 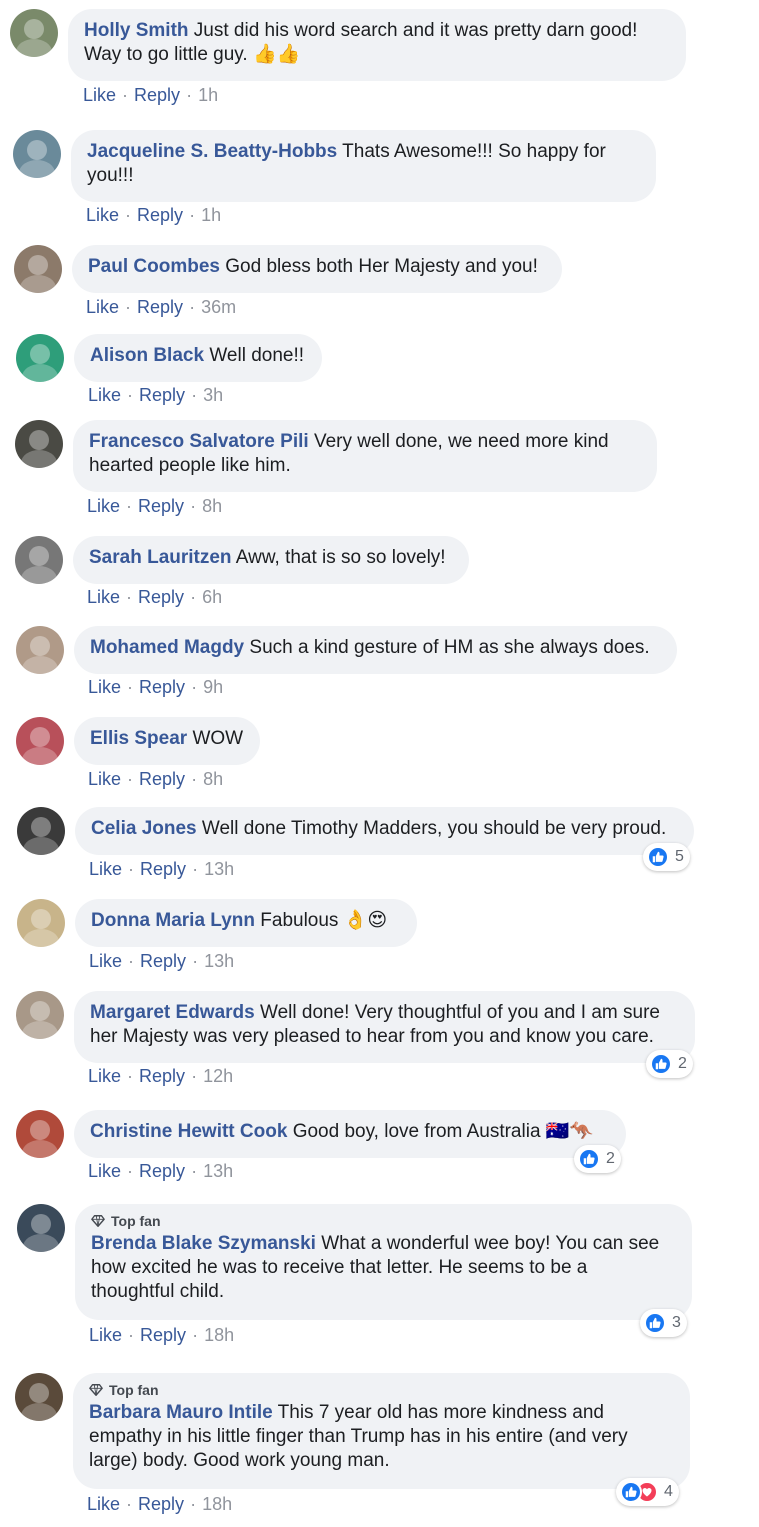 What do you see at coordinates (212, 151) in the screenshot?
I see `comment-author: Jacqueline S. Beatty-Hobbs` at bounding box center [212, 151].